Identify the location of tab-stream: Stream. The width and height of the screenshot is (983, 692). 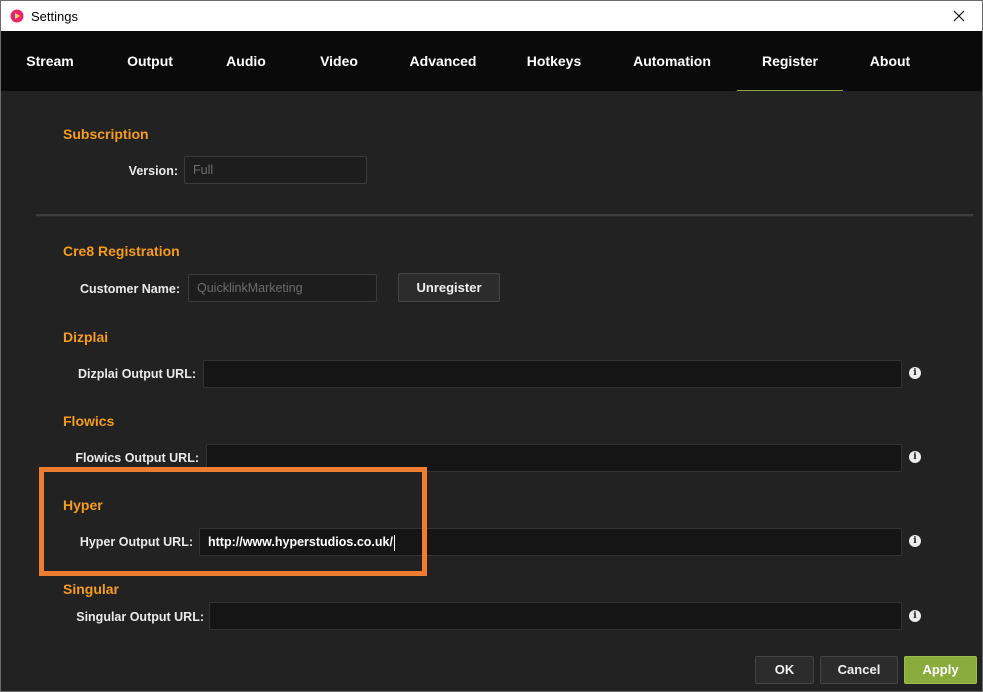
(50, 61).